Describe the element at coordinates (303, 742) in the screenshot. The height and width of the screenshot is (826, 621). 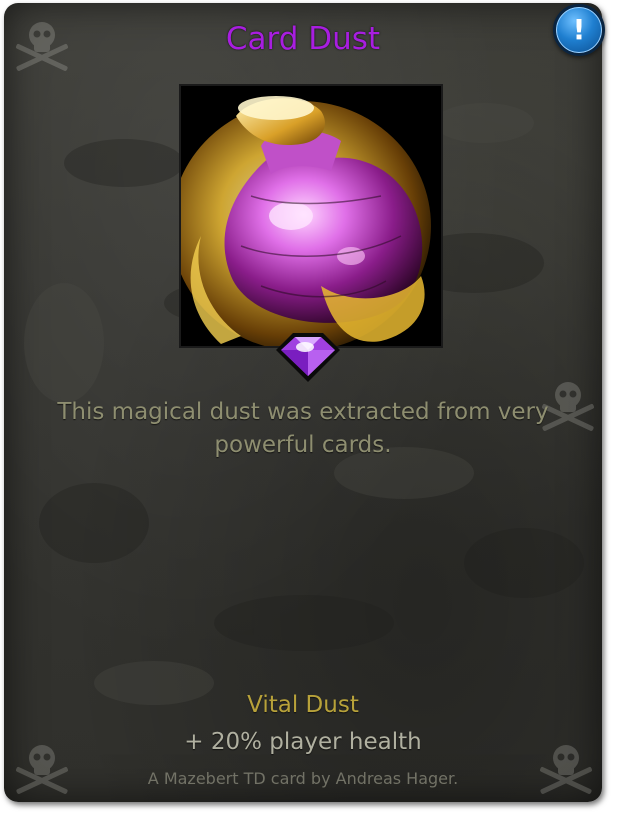
I see `effect-description: + 20% player health` at that location.